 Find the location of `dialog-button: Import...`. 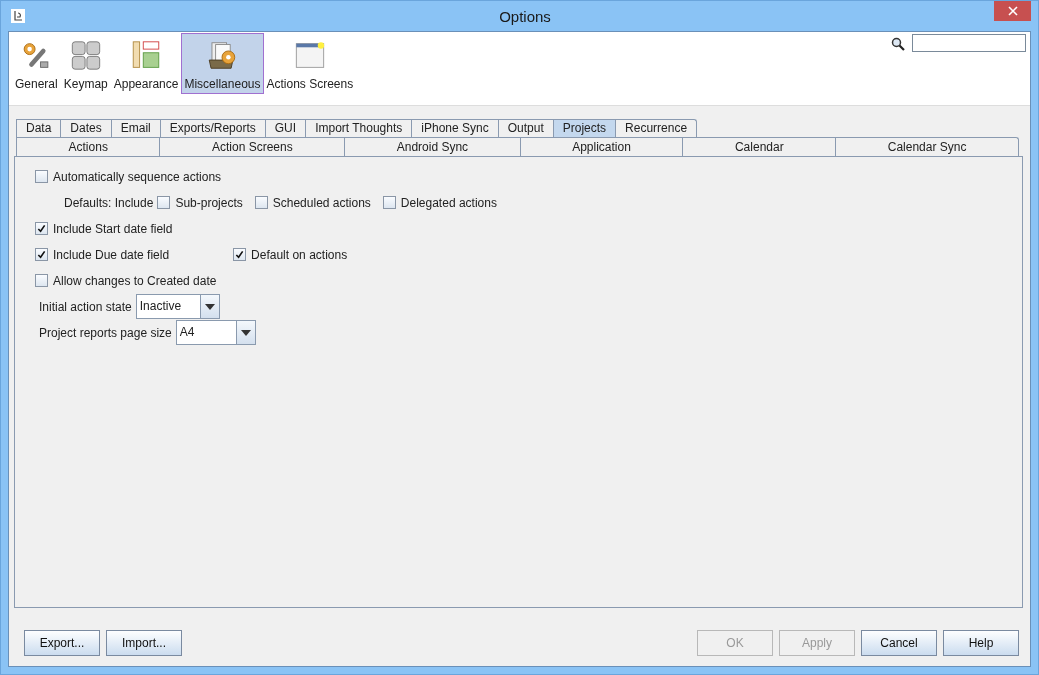

dialog-button: Import... is located at coordinates (144, 643).